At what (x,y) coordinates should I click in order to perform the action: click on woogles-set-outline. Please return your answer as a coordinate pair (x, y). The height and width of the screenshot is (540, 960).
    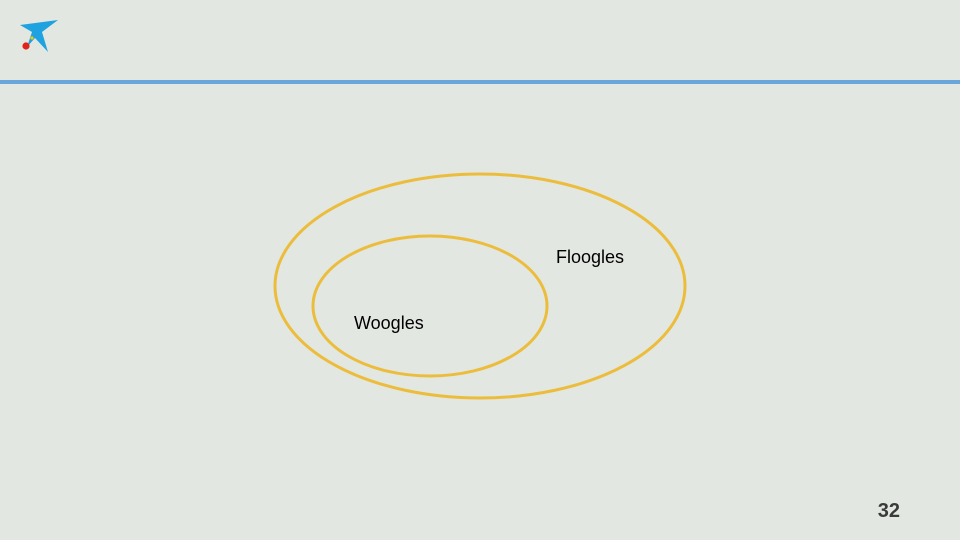
    Looking at the image, I should click on (430, 306).